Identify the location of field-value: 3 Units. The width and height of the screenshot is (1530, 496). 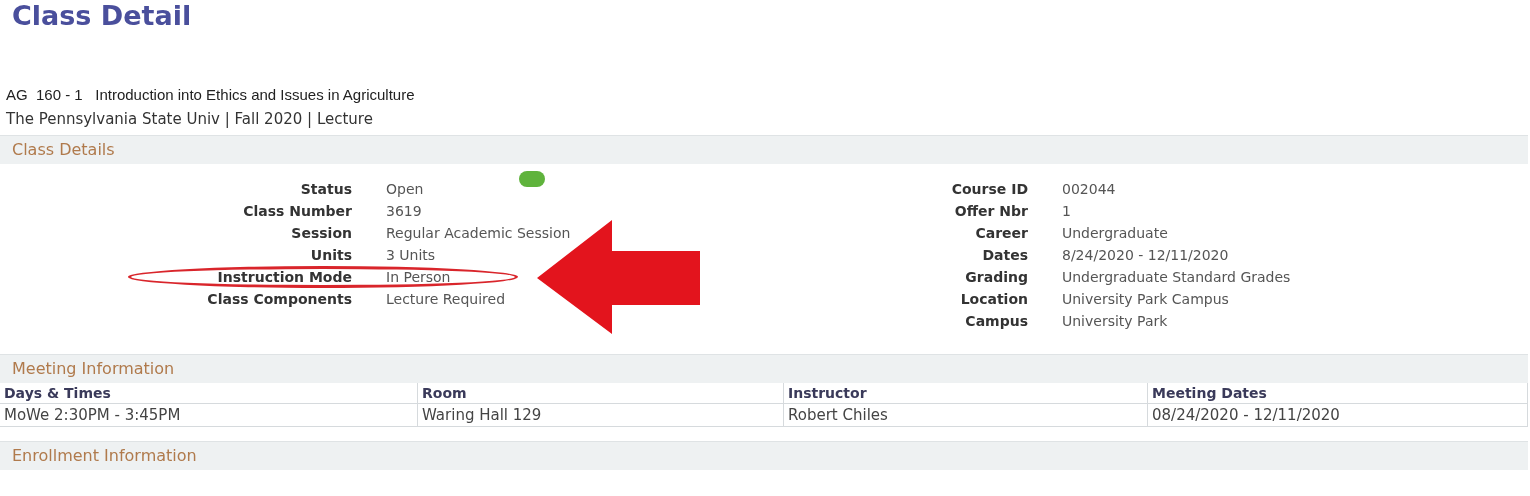
(411, 255).